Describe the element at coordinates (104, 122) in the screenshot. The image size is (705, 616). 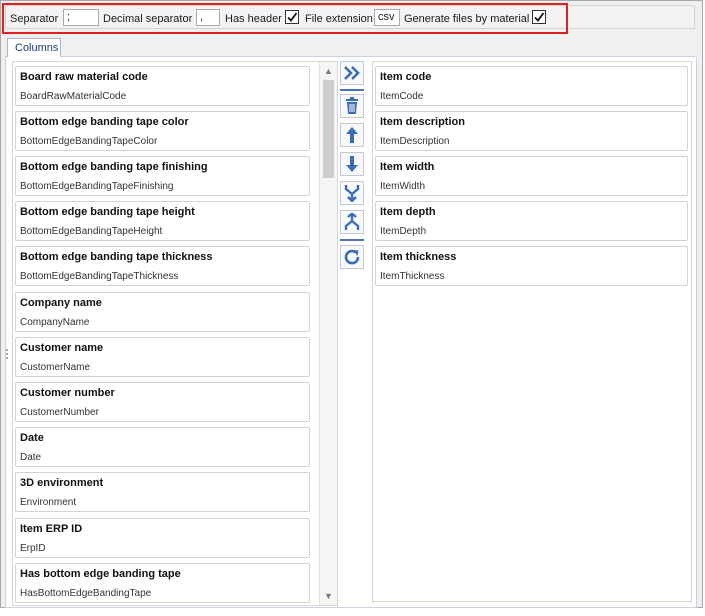
I see `column-title: Bottom edge banding tape color` at that location.